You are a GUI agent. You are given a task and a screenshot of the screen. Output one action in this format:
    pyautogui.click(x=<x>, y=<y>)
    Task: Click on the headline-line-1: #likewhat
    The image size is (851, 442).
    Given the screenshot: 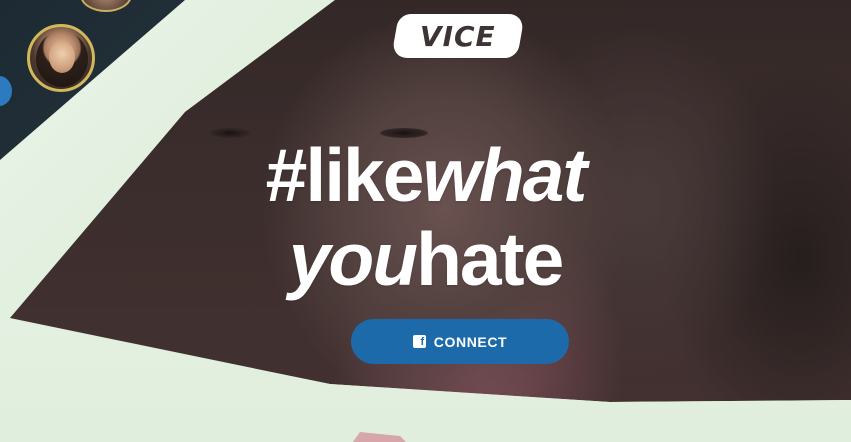 What is the action you would take?
    pyautogui.click(x=426, y=175)
    